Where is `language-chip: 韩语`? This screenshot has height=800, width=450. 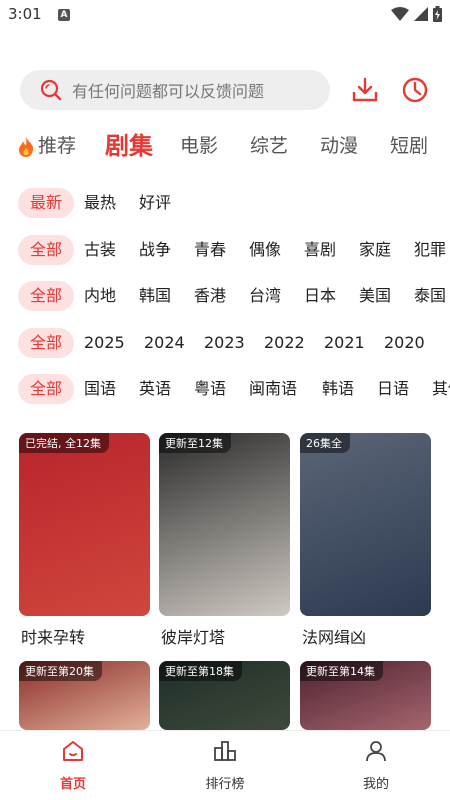 language-chip: 韩语 is located at coordinates (338, 389).